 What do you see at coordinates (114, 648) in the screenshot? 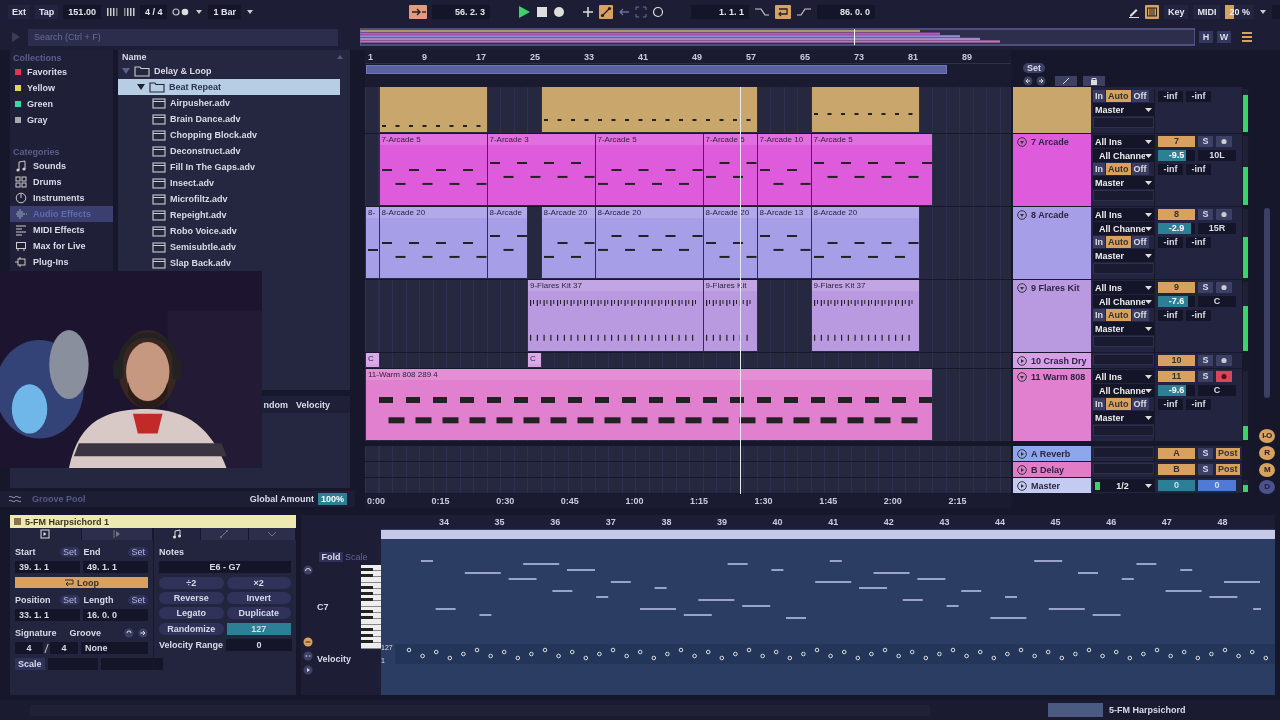
I see `groove-field: None` at bounding box center [114, 648].